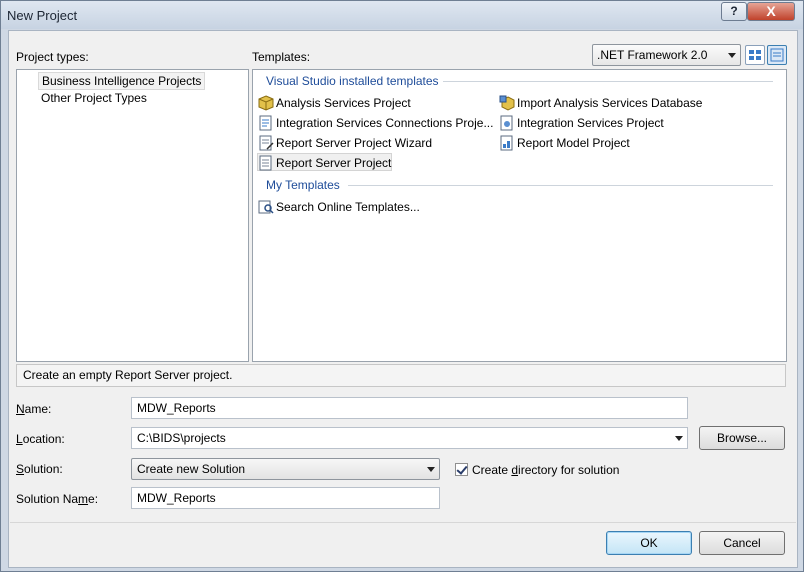 The image size is (804, 572). I want to click on solution-label: Solution:, so click(39, 469).